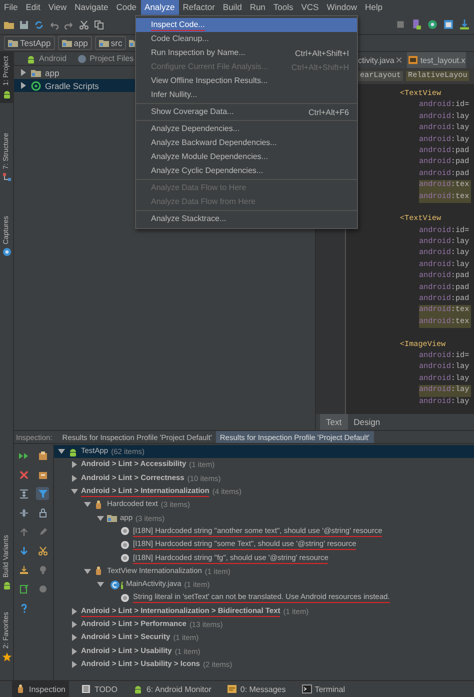 This screenshot has height=697, width=474. I want to click on project-tree-label: Gradle Scripts, so click(72, 85).